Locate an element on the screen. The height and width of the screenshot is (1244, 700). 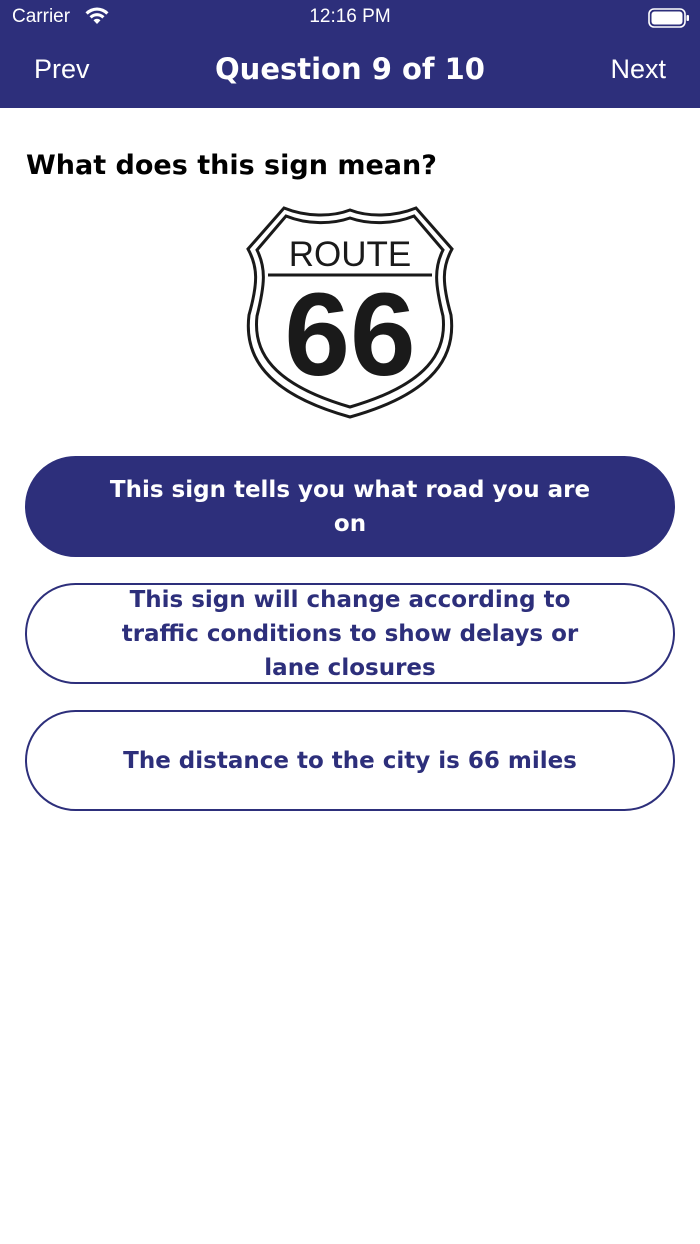
answer-option-1: This sign tells you what road you are on is located at coordinates (350, 506).